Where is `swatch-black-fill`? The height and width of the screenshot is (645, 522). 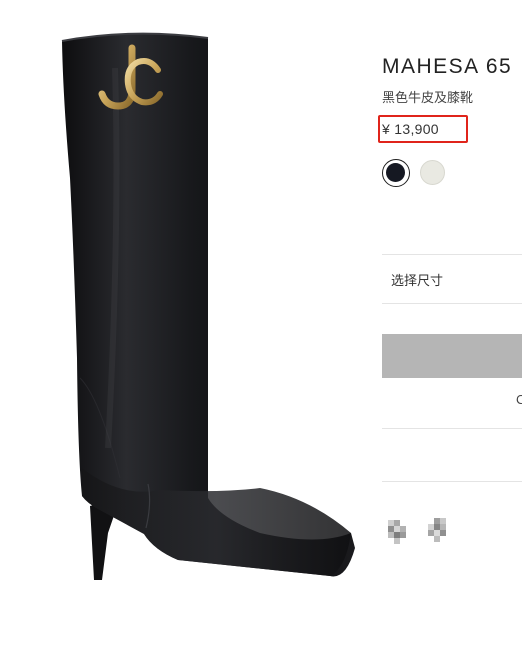
swatch-black-fill is located at coordinates (395, 172).